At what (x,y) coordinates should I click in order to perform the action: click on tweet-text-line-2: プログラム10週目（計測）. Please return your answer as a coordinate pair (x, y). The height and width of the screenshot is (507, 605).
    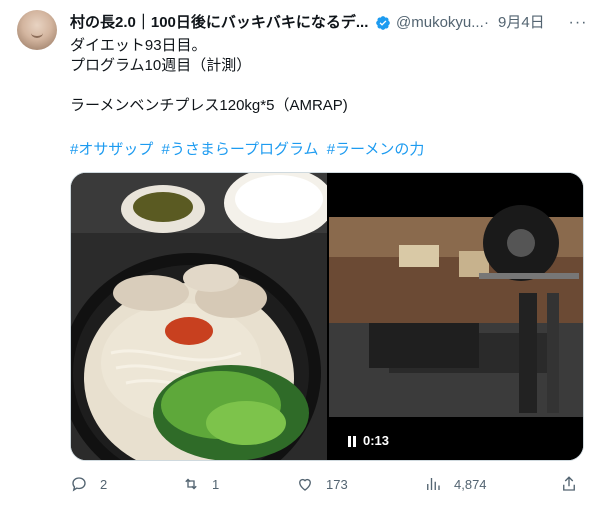
    Looking at the image, I should click on (161, 65).